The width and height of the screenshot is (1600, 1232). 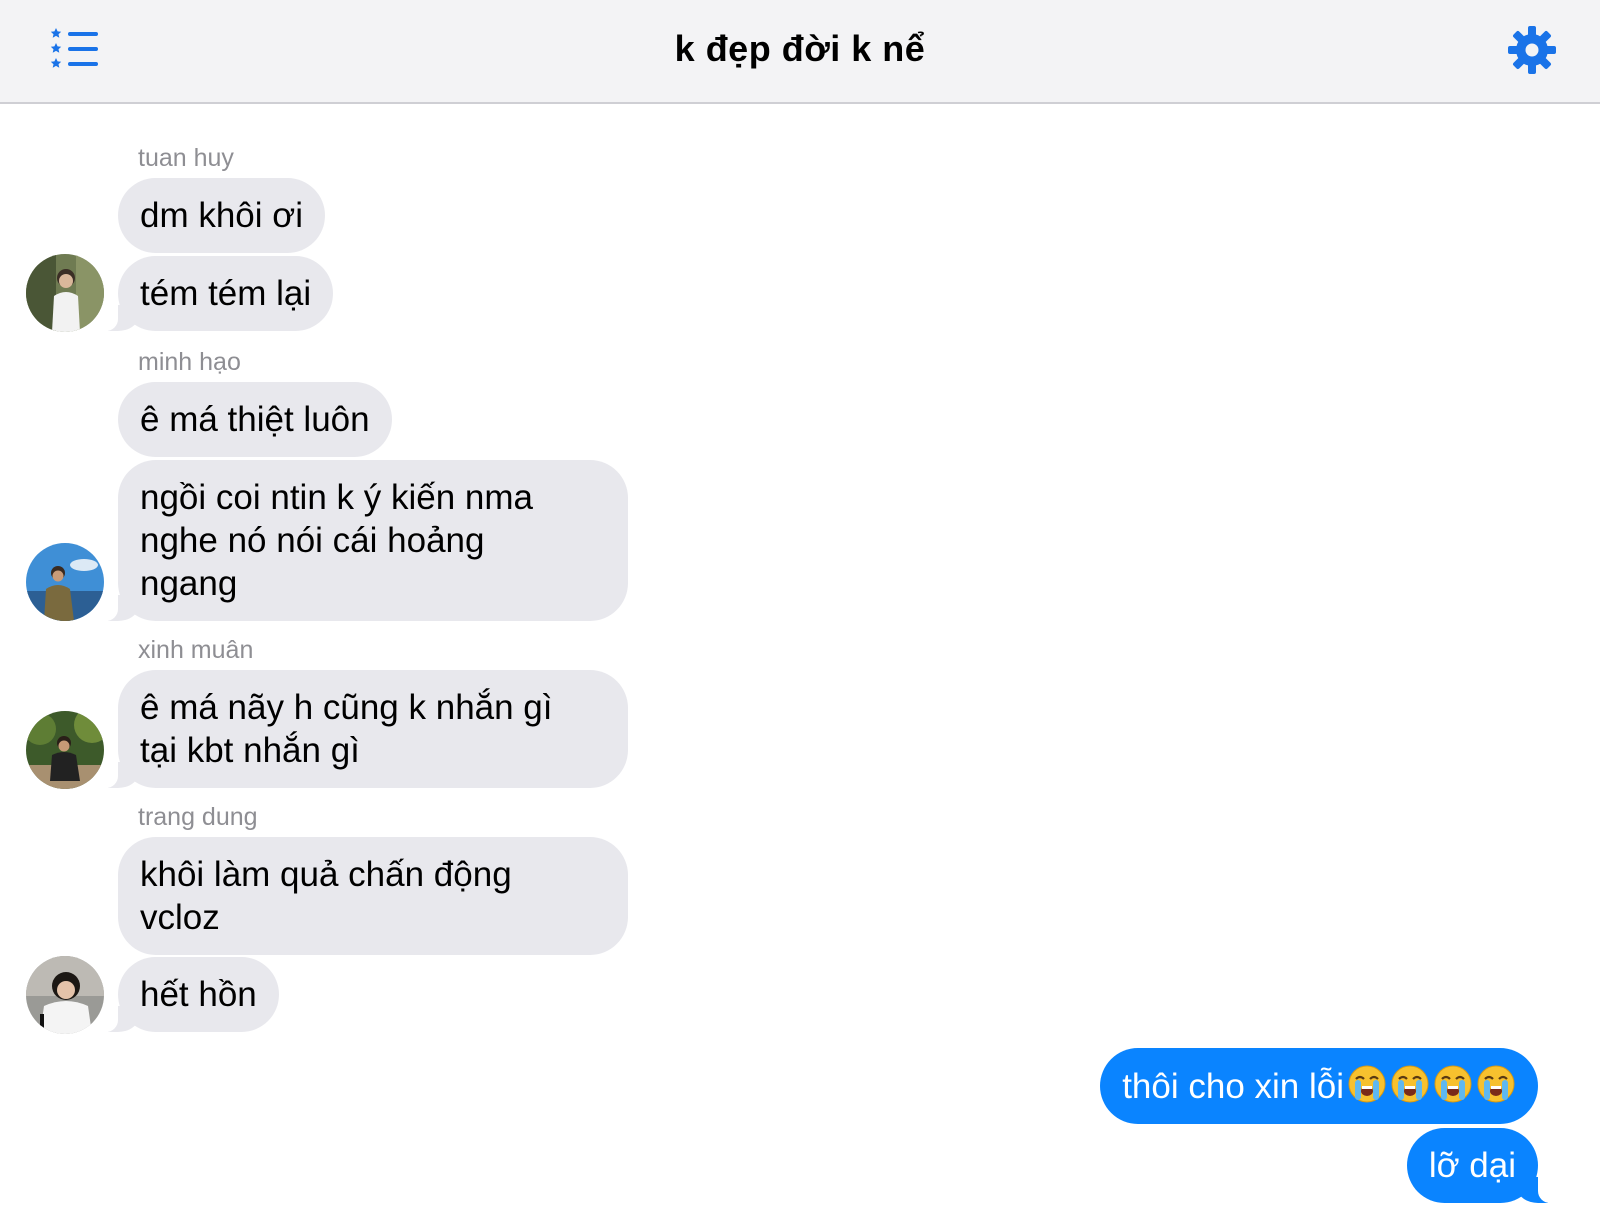 I want to click on message-text: thôi cho xin lỗi, so click(x=1233, y=1086).